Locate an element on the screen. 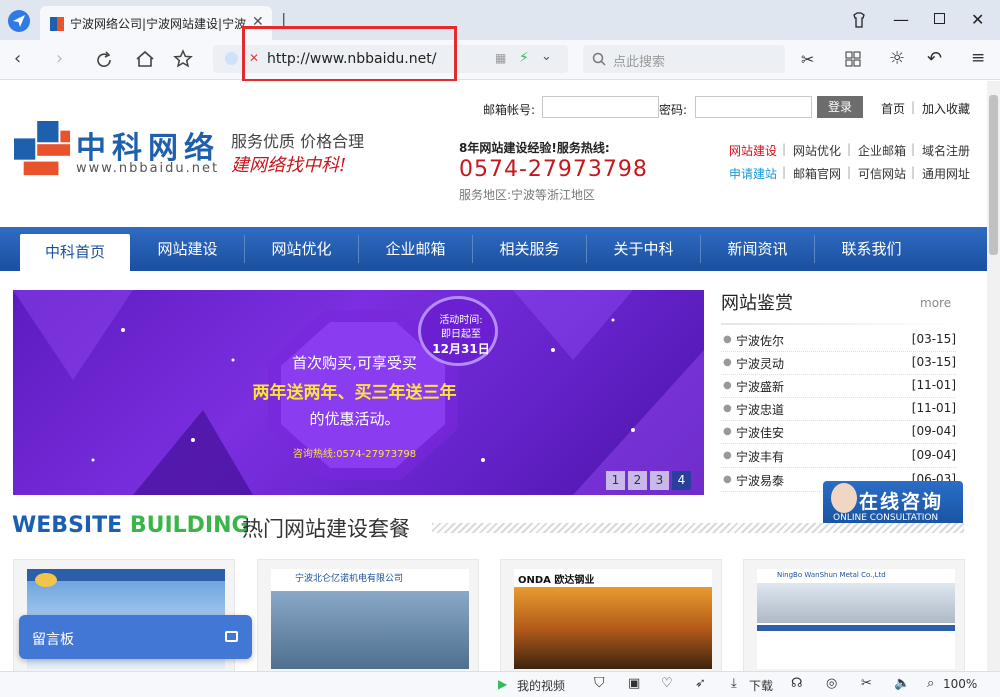  minimize-icon: — is located at coordinates (901, 19).